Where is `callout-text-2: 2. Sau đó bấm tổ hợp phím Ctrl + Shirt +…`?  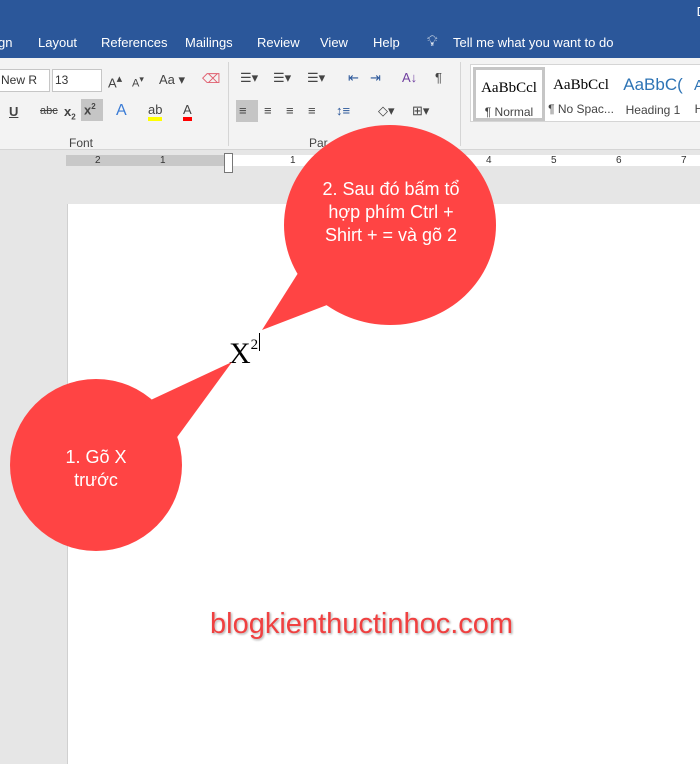
callout-text-2: 2. Sau đó bấm tổ hợp phím Ctrl + Shirt +… is located at coordinates (391, 212).